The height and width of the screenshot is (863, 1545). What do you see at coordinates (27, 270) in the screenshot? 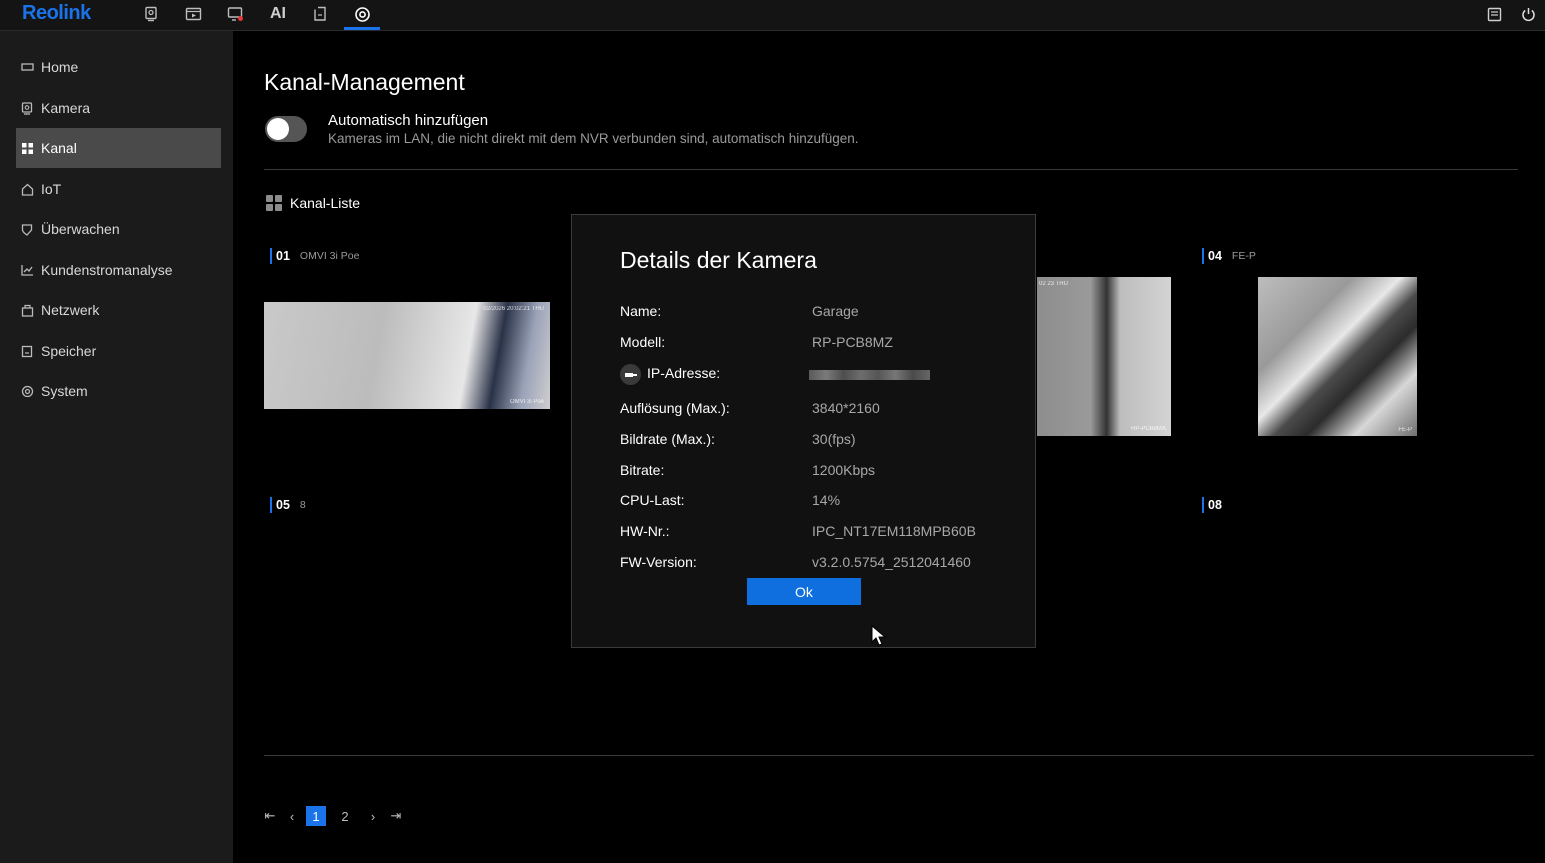
I see `chart-icon` at bounding box center [27, 270].